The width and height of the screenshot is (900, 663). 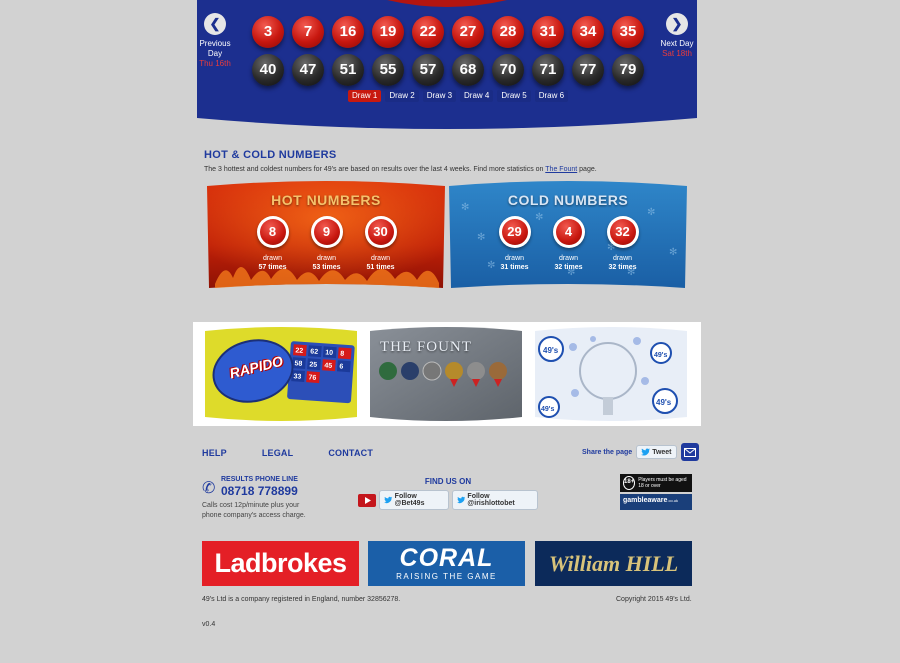 What do you see at coordinates (446, 558) in the screenshot?
I see `coral-text: CORAL` at bounding box center [446, 558].